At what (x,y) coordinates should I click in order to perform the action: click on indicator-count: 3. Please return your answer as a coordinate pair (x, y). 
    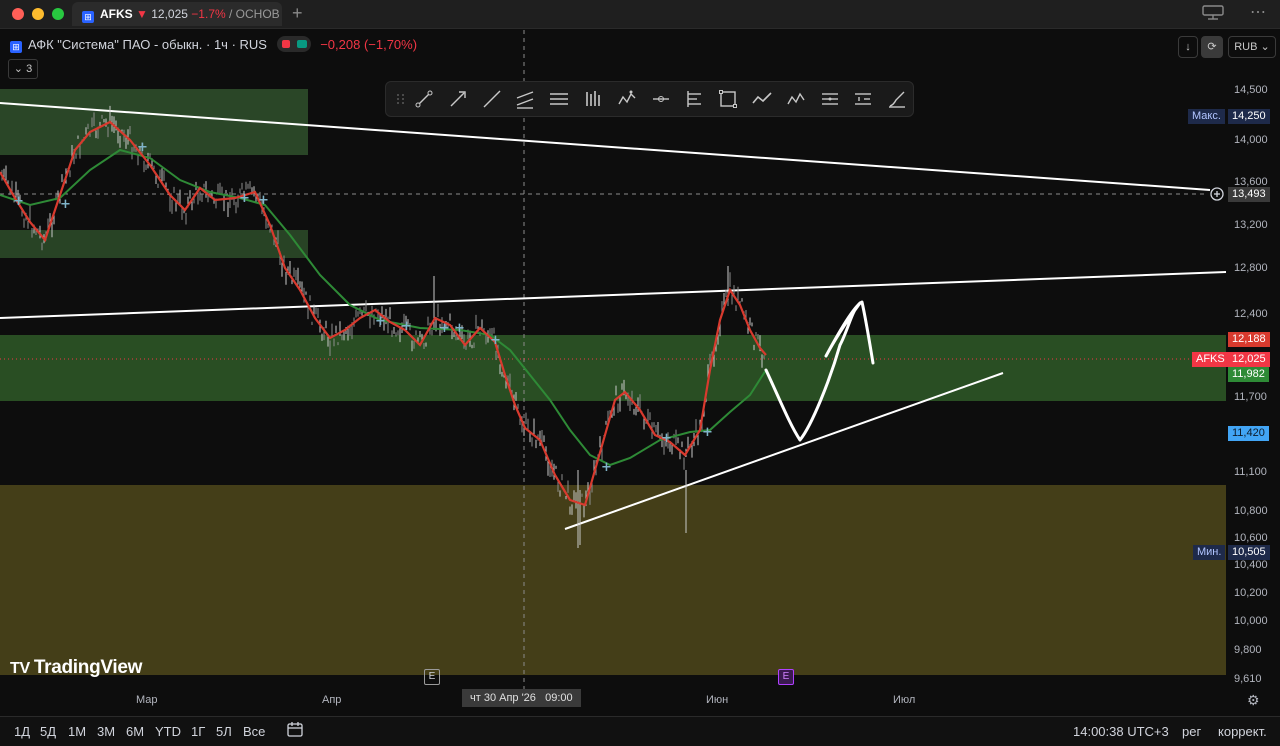
    Looking at the image, I should click on (29, 69).